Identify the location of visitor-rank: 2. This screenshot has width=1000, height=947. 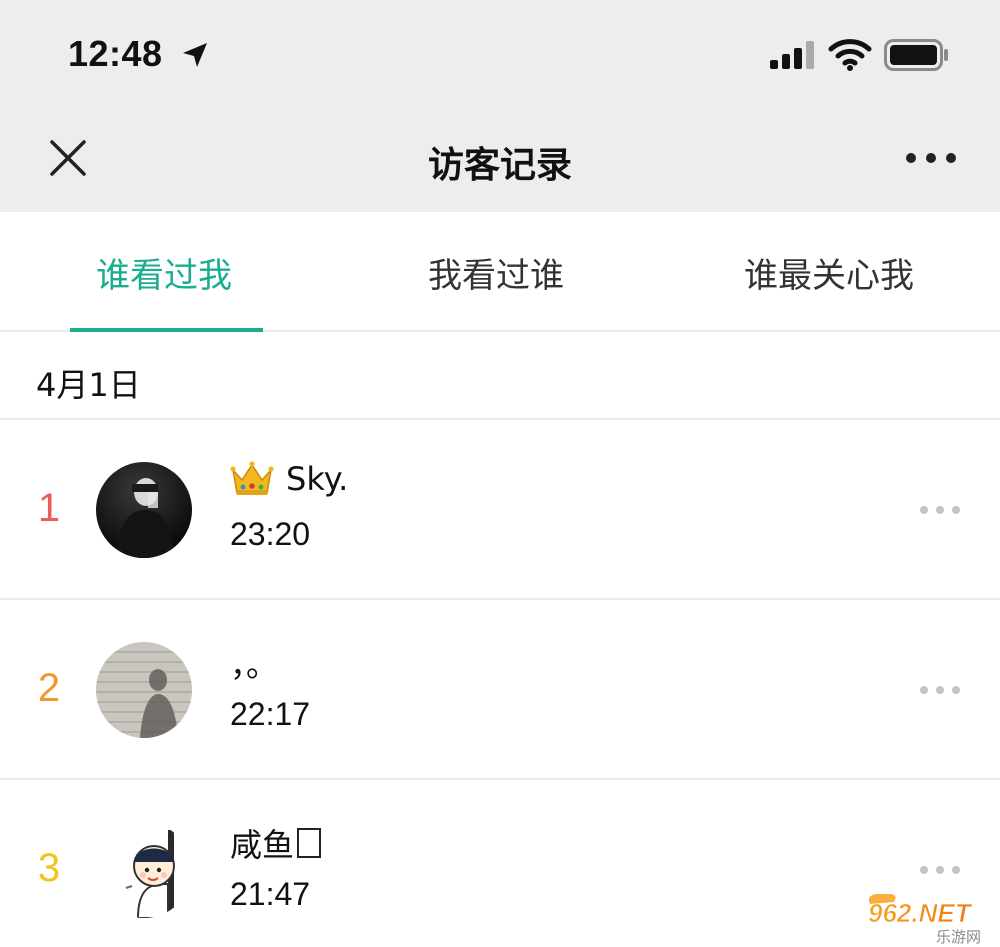
(49, 688).